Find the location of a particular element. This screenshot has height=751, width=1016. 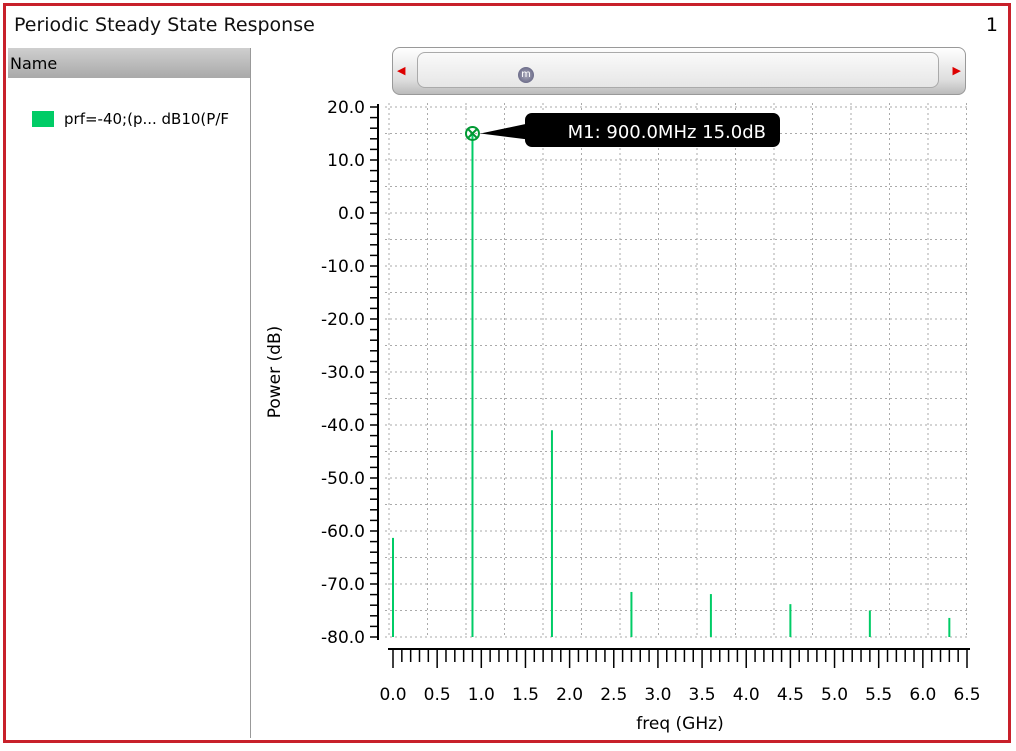

marker-label-pointer is located at coordinates (504, 131).